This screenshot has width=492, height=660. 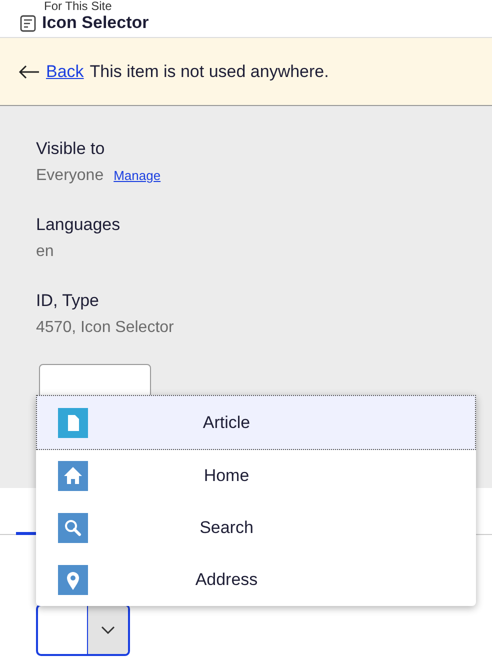 What do you see at coordinates (71, 149) in the screenshot?
I see `property-label: Visible to` at bounding box center [71, 149].